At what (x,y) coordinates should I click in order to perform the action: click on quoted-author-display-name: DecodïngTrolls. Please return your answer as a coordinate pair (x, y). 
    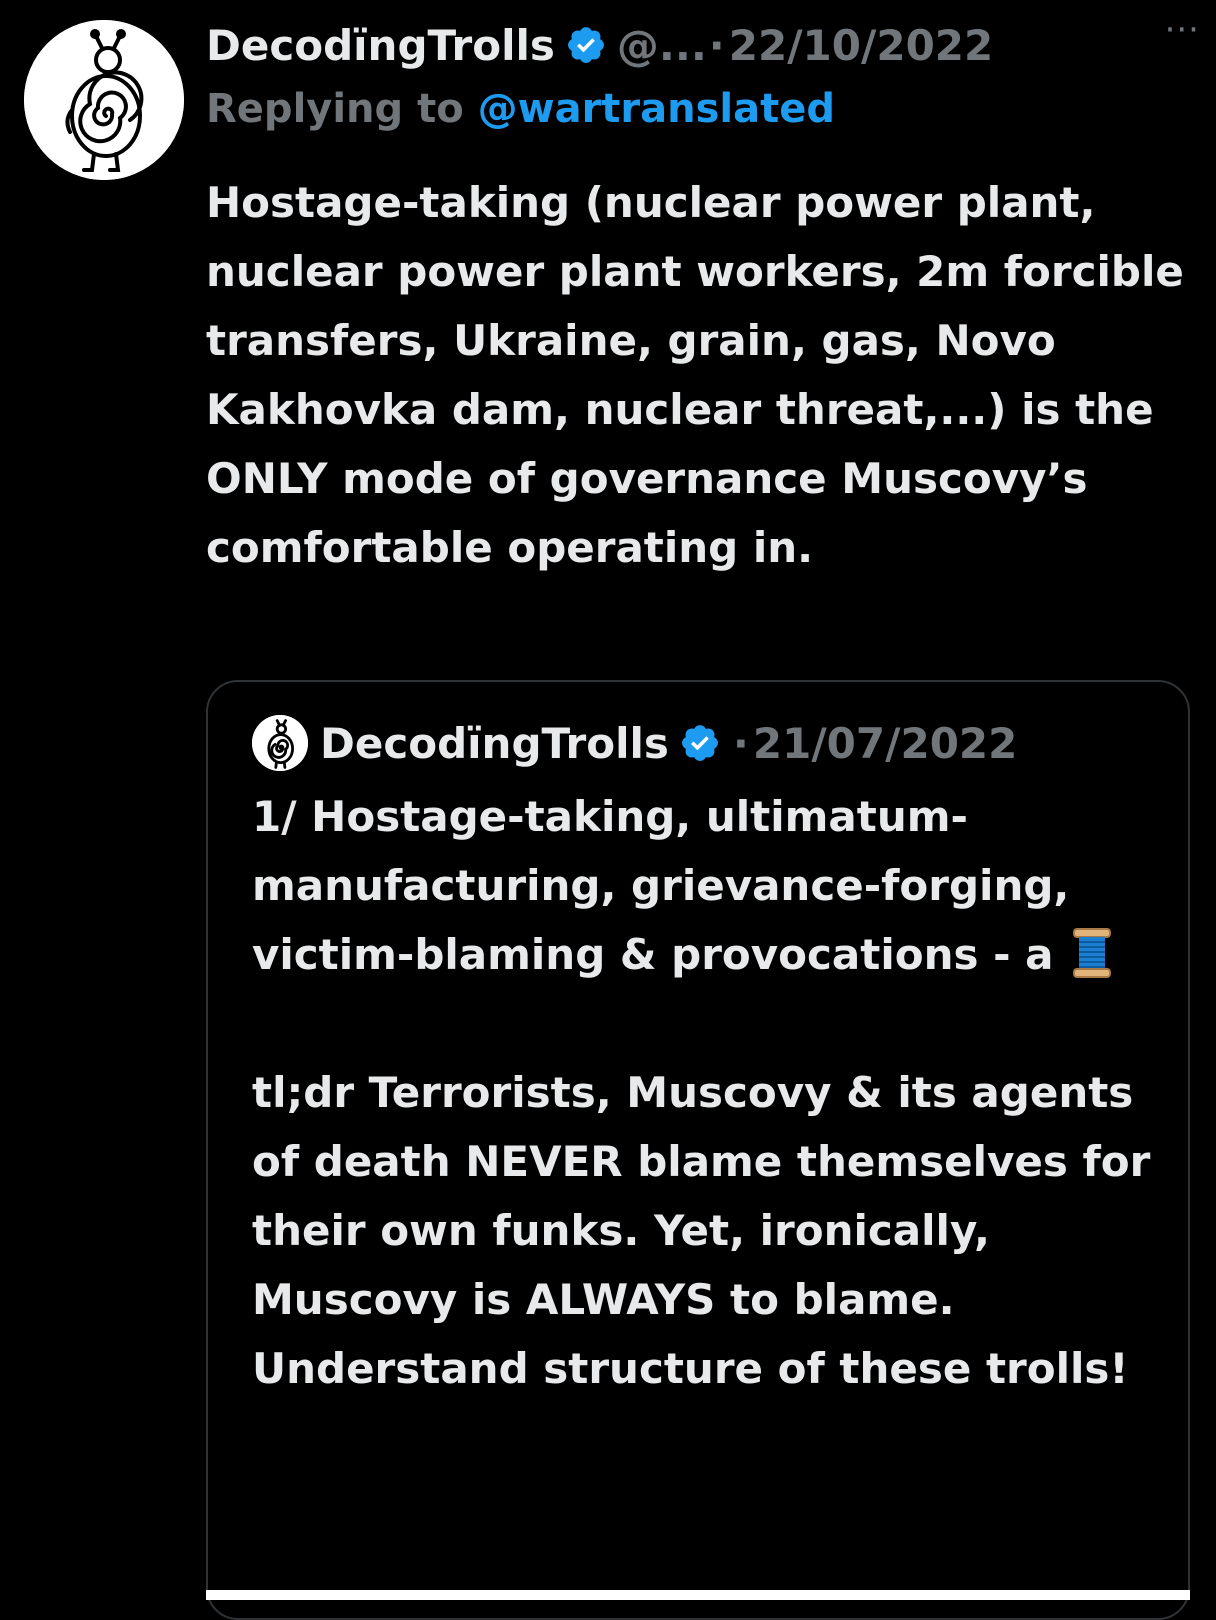
    Looking at the image, I should click on (494, 743).